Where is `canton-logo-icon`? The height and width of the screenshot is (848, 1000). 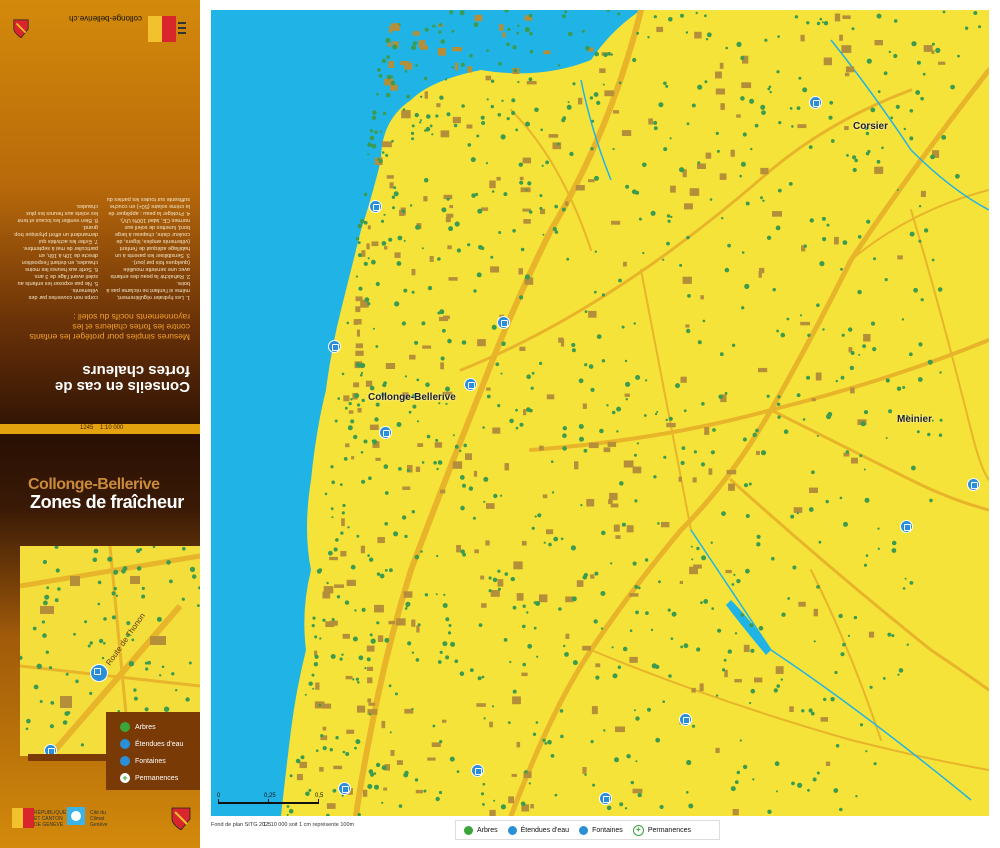
canton-logo-icon is located at coordinates (167, 29).